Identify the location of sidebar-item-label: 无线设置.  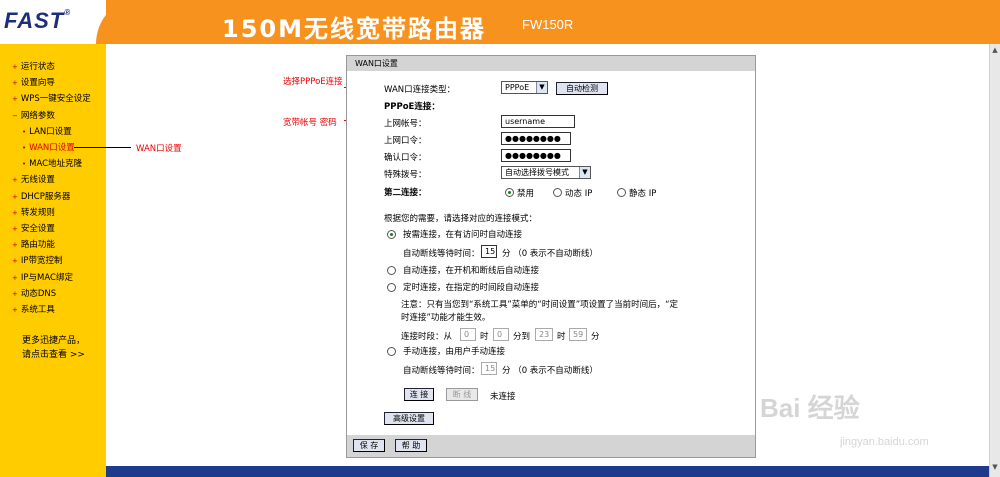
(37, 180).